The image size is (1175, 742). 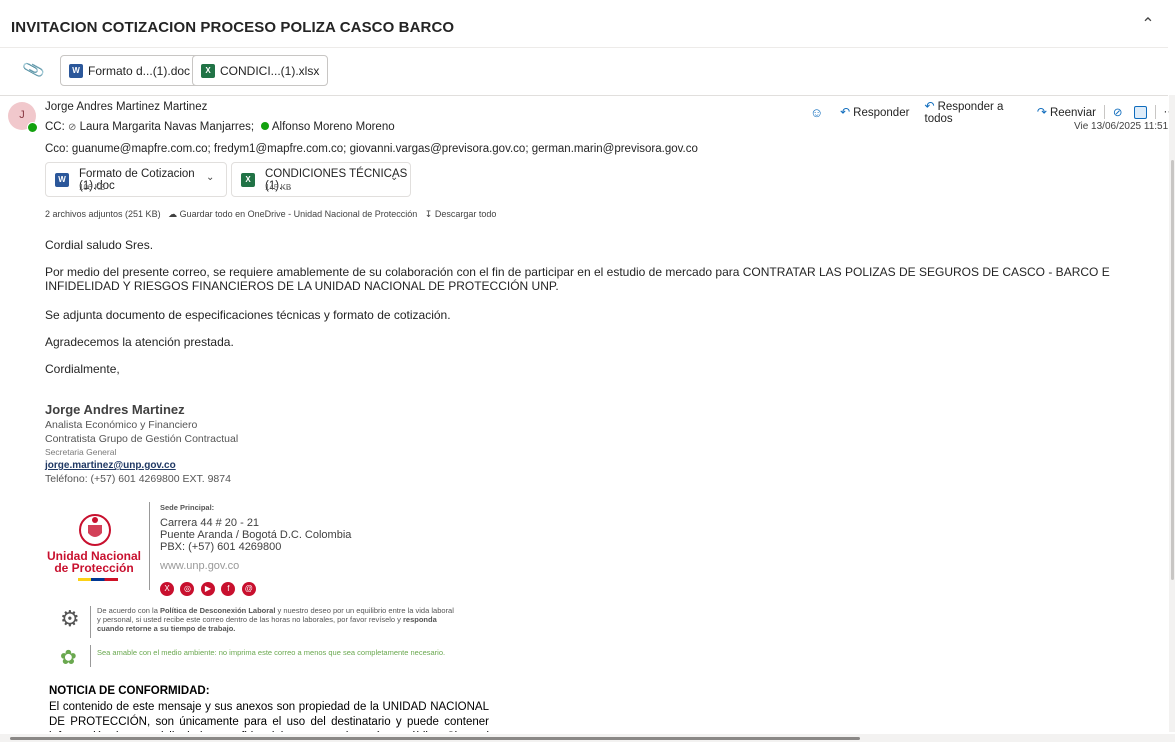 I want to click on toolbar-divider, so click(x=1104, y=112).